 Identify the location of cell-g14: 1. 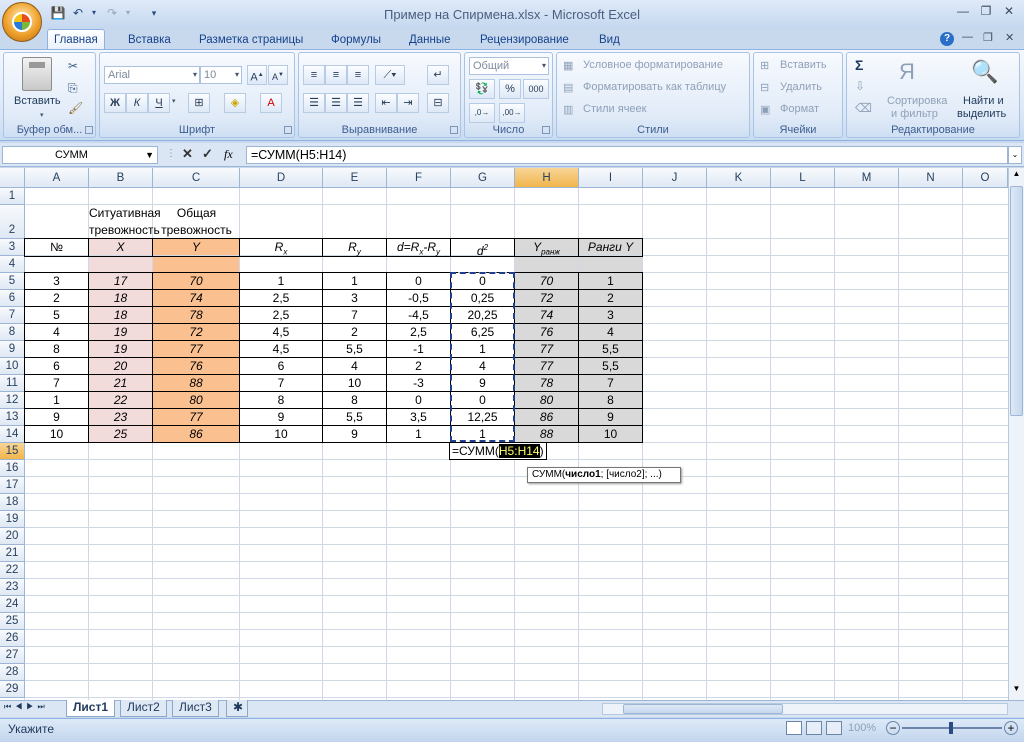
(418, 434).